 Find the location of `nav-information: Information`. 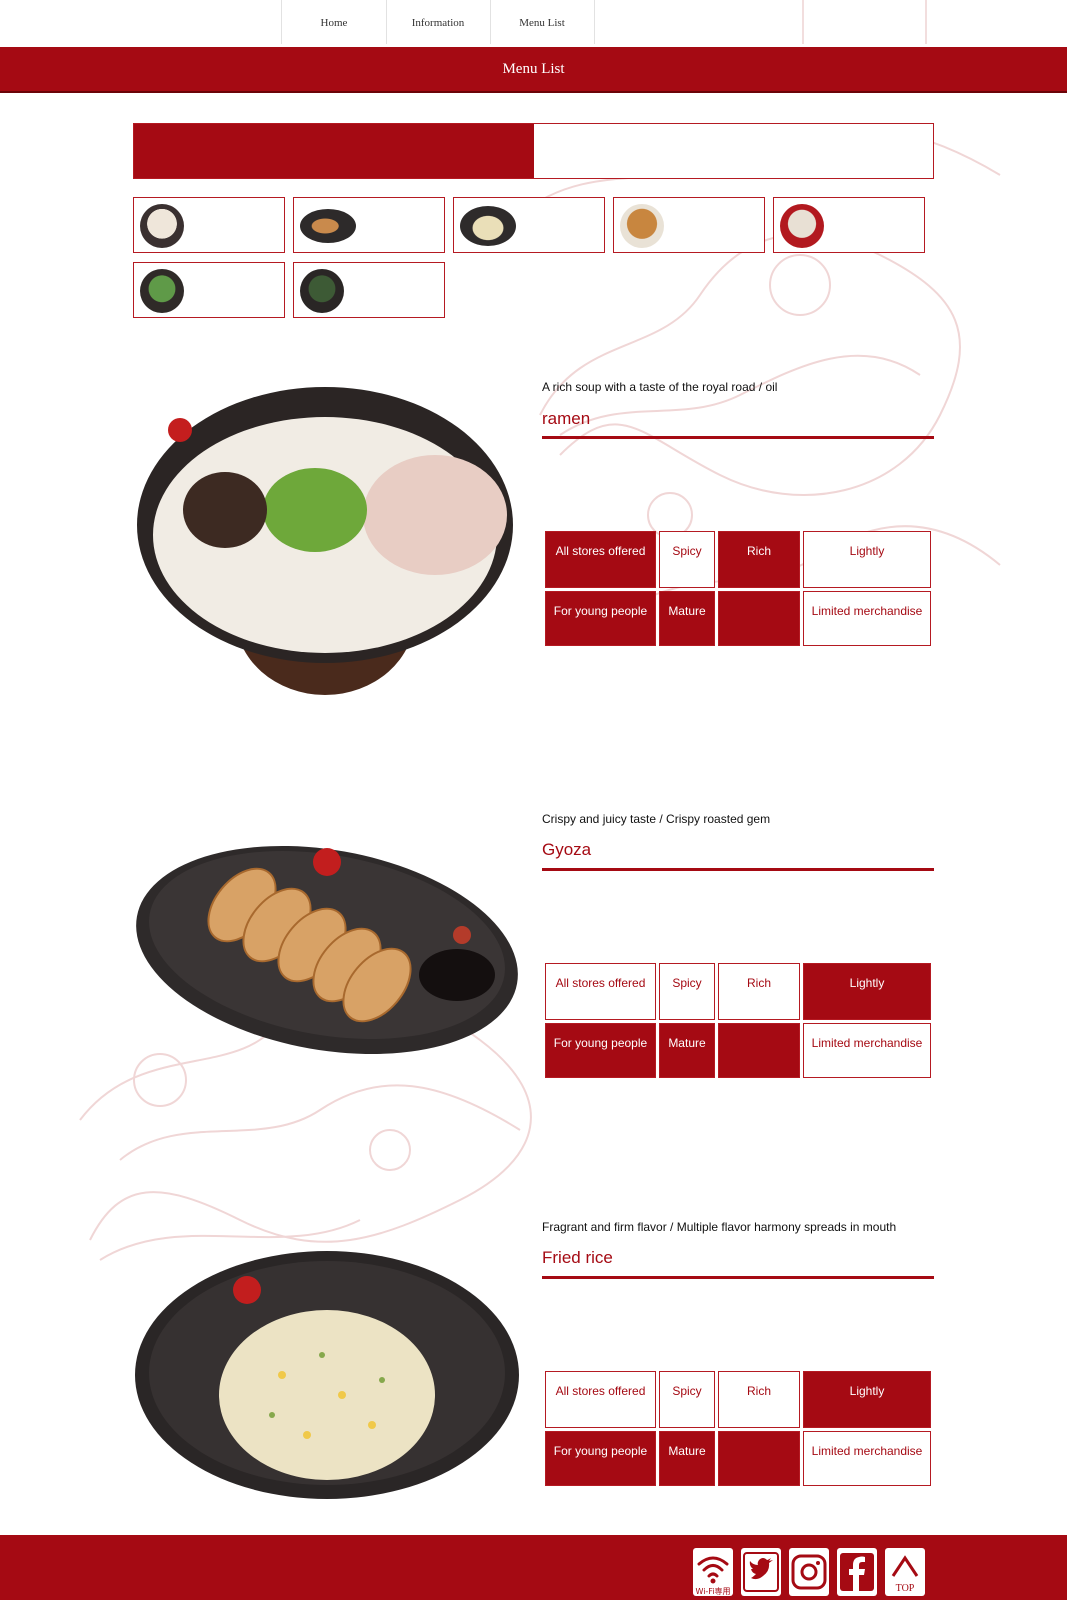

nav-information: Information is located at coordinates (438, 23).